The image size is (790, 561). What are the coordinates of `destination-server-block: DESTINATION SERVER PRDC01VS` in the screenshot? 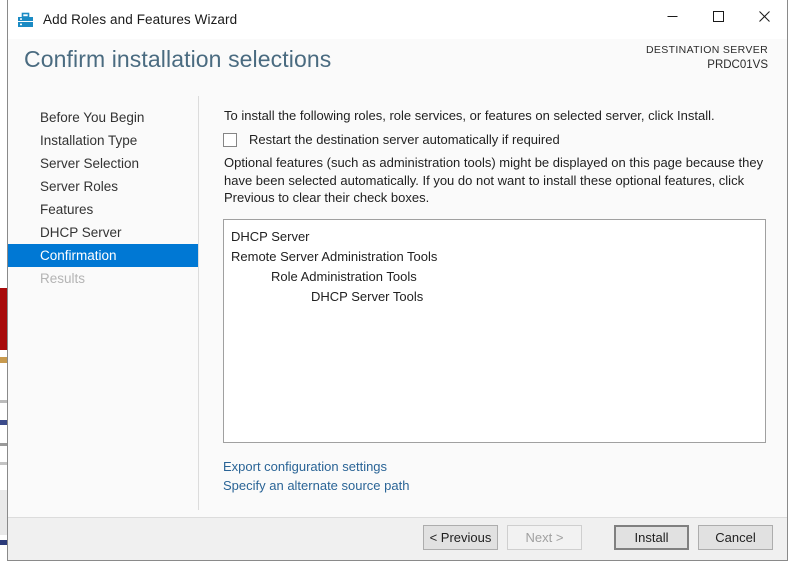 It's located at (707, 58).